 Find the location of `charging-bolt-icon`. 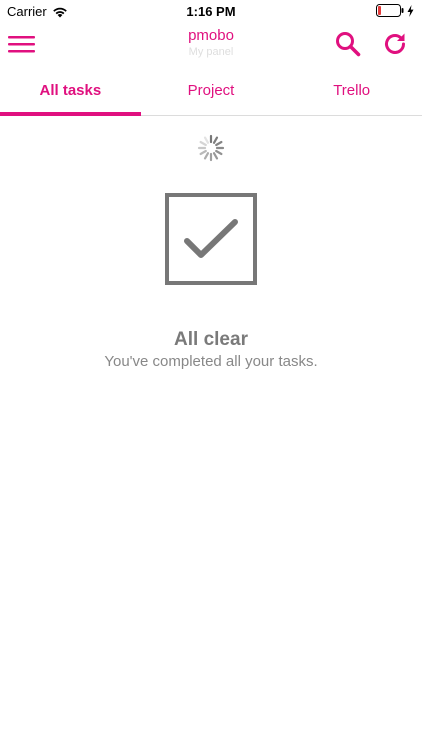

charging-bolt-icon is located at coordinates (410, 10).